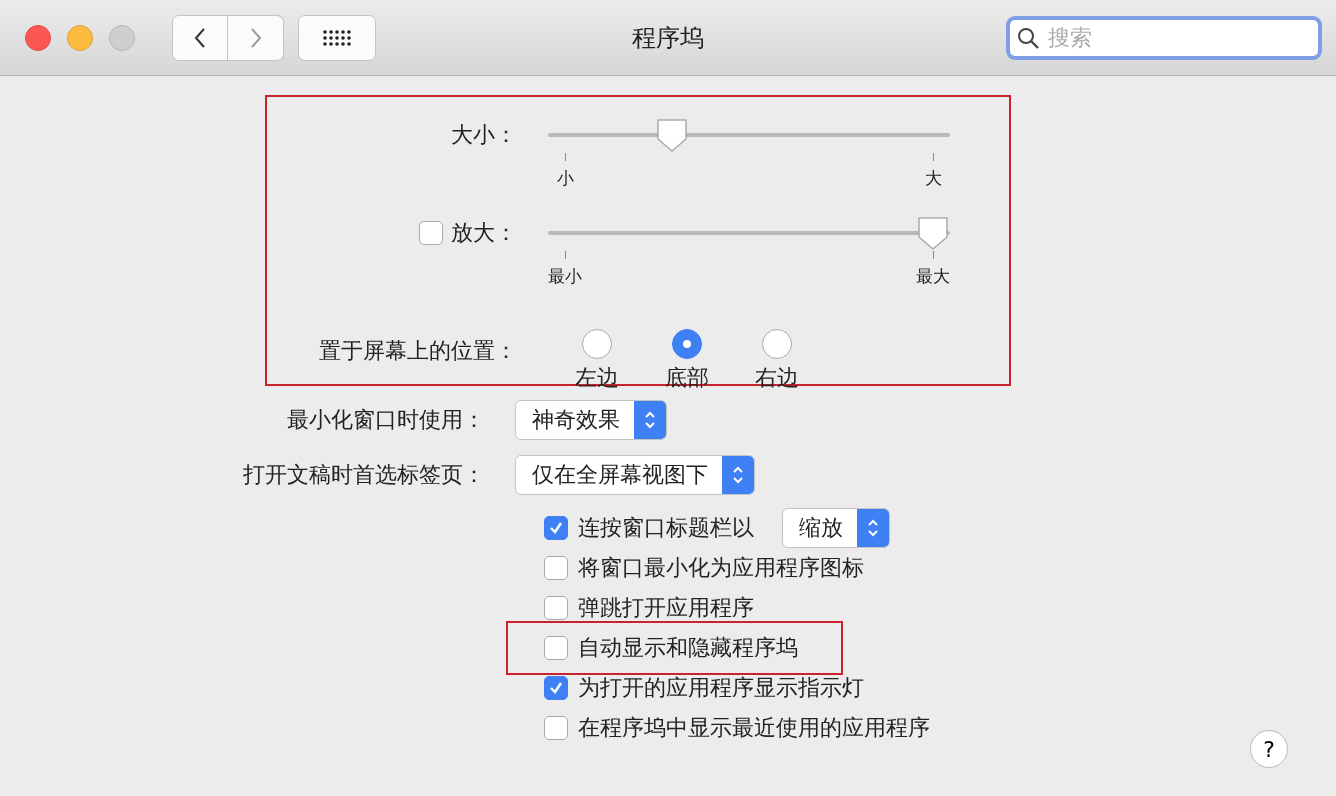  Describe the element at coordinates (933, 178) in the screenshot. I see `tick-label: 大` at that location.